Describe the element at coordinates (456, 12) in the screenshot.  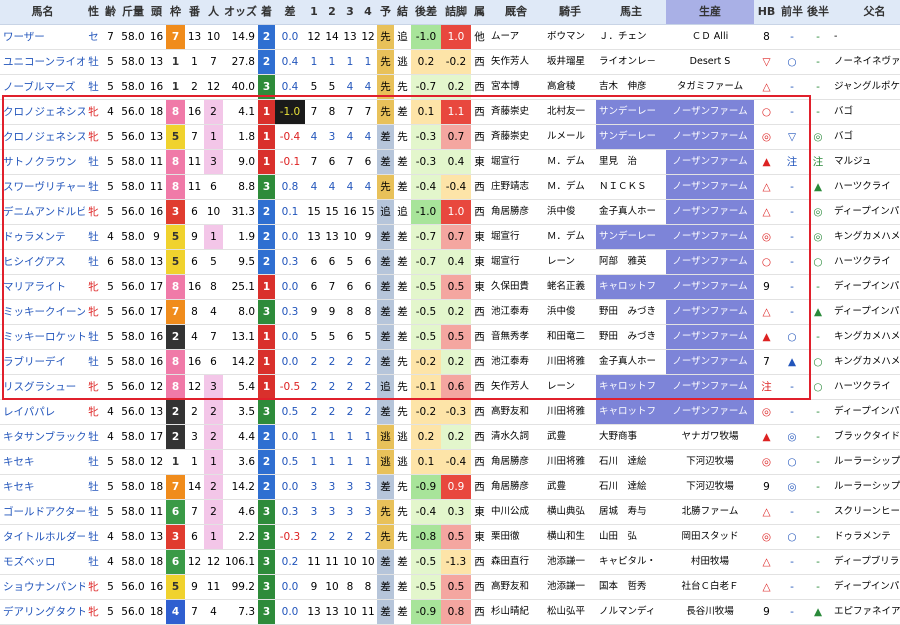
I see `column-header: 詰脚` at that location.